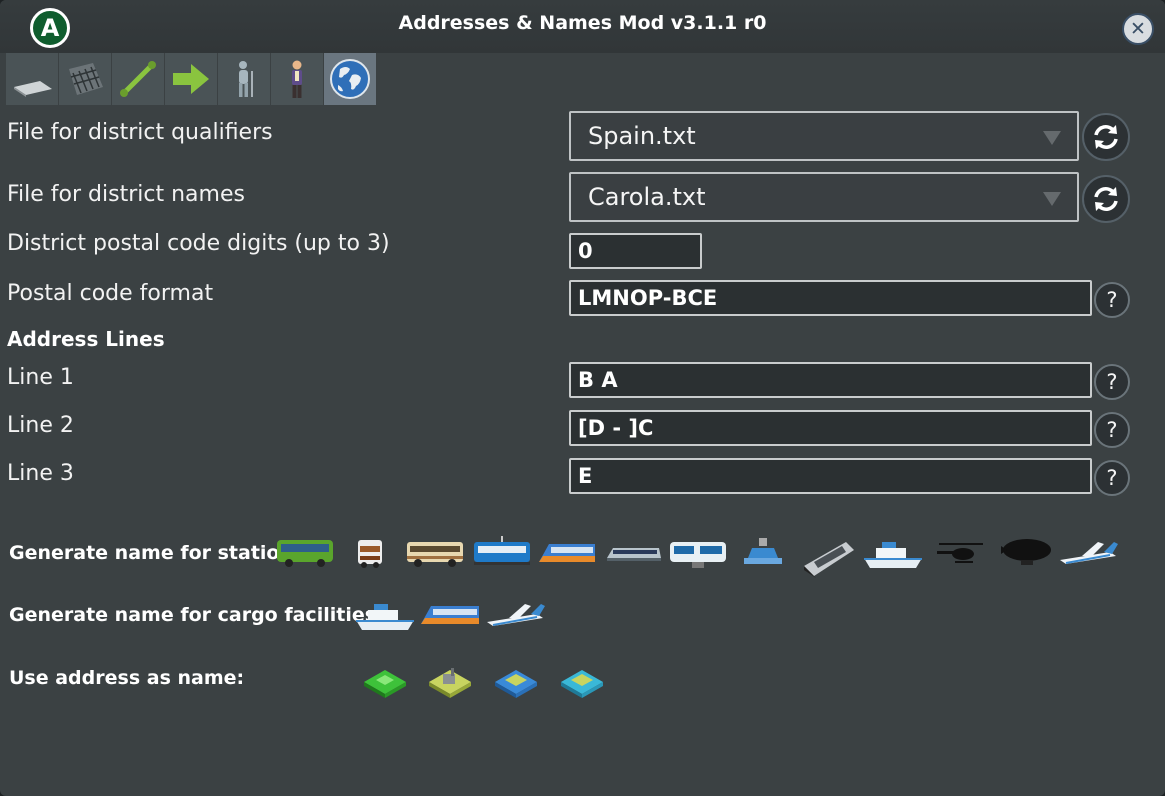 The width and height of the screenshot is (1165, 796). Describe the element at coordinates (40, 377) in the screenshot. I see `line-1-label: Line 1` at that location.